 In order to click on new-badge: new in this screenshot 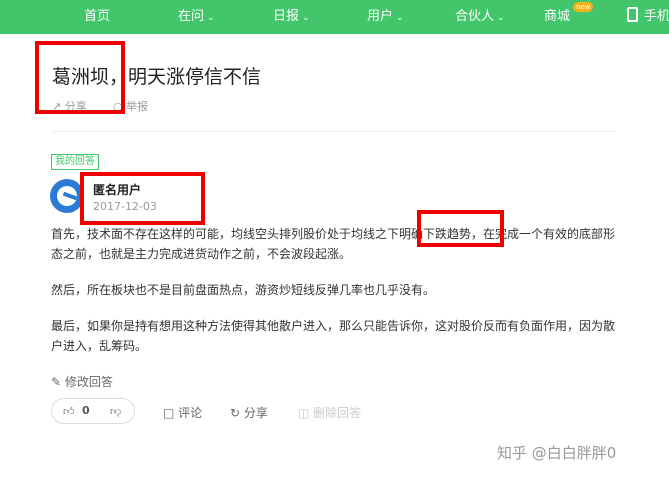, I will do `click(583, 7)`.